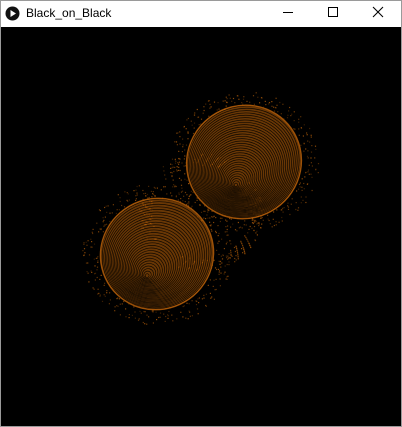 The width and height of the screenshot is (402, 427). I want to click on minimize-icon, so click(288, 14).